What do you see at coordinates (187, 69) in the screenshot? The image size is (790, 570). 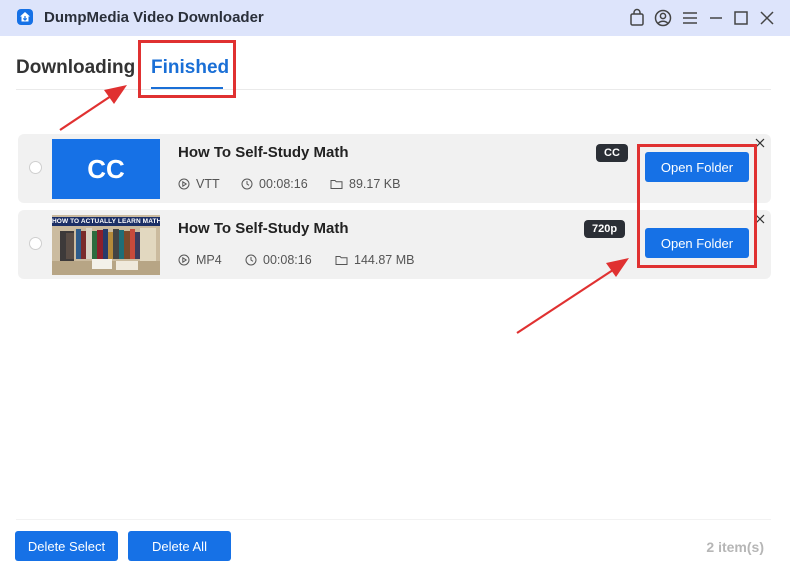 I see `annotation-box-finished-tab` at bounding box center [187, 69].